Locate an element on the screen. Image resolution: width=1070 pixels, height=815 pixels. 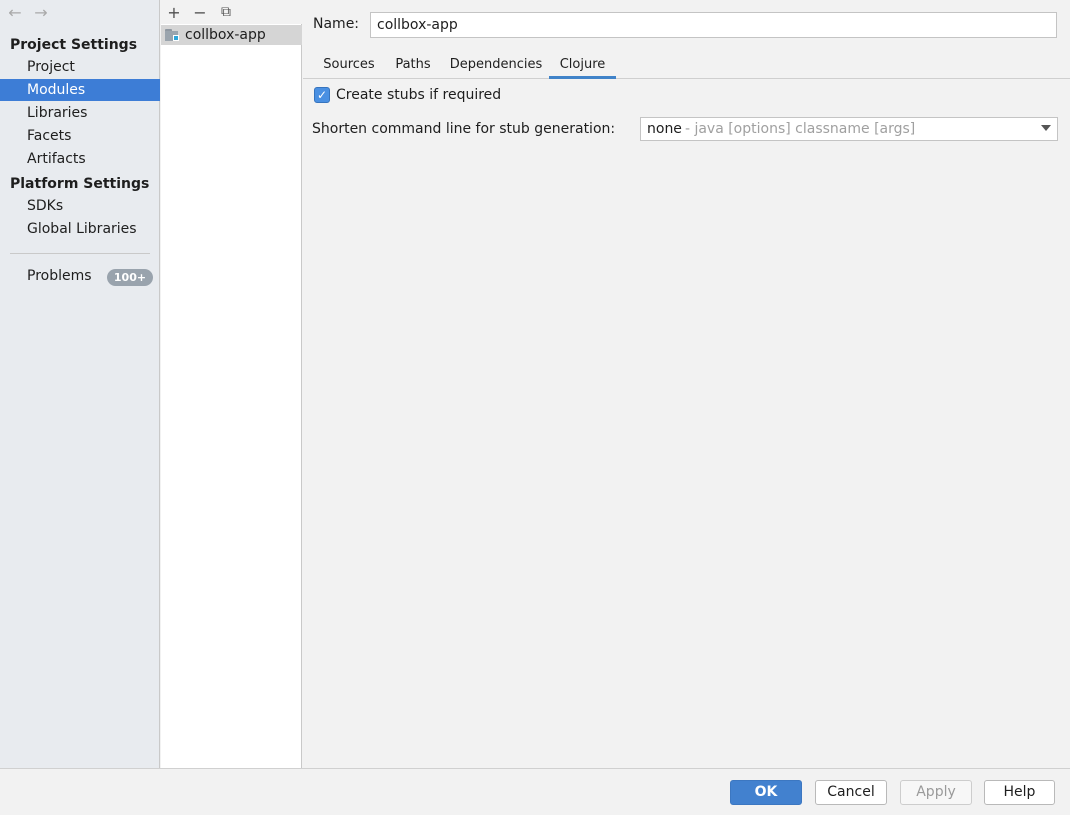
tab-sources: Sources is located at coordinates (349, 65).